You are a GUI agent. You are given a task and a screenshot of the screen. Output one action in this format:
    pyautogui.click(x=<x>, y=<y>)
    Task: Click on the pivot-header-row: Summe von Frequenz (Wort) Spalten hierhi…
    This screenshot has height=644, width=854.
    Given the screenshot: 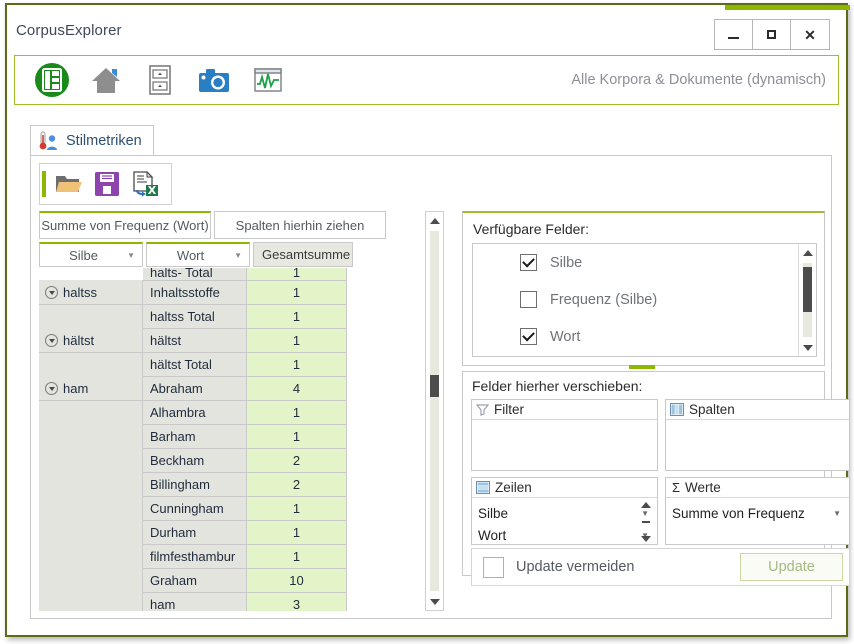 What is the action you would take?
    pyautogui.click(x=233, y=225)
    